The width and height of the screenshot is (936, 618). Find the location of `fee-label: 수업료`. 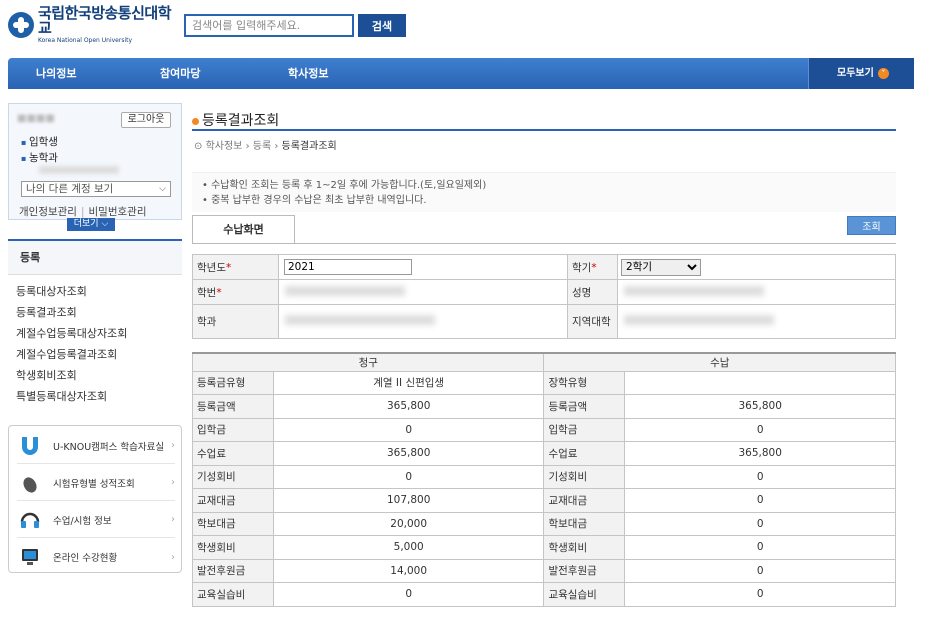

fee-label: 수업료 is located at coordinates (233, 453).